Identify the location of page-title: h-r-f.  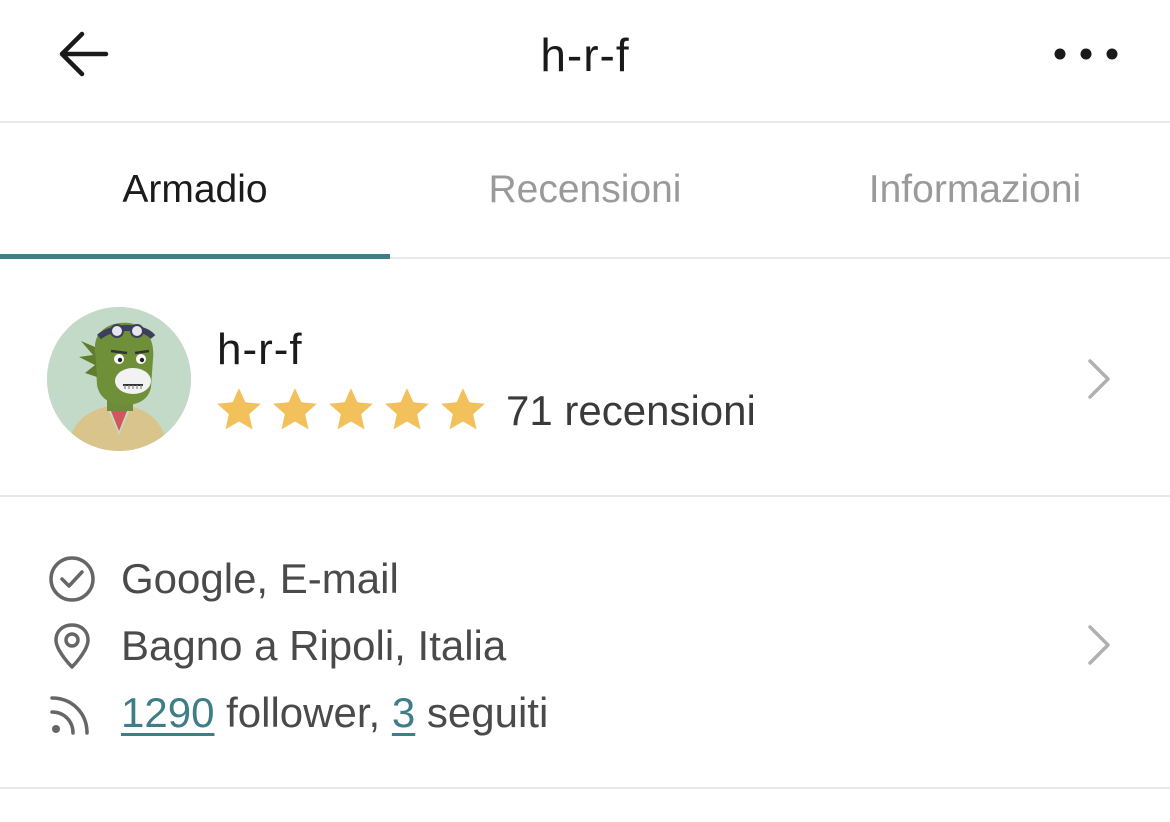
(585, 55).